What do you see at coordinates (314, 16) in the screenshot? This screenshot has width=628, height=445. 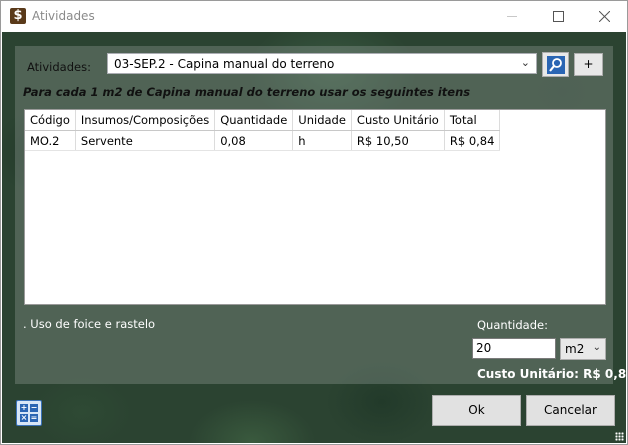 I see `title-bar: $ Atividades` at bounding box center [314, 16].